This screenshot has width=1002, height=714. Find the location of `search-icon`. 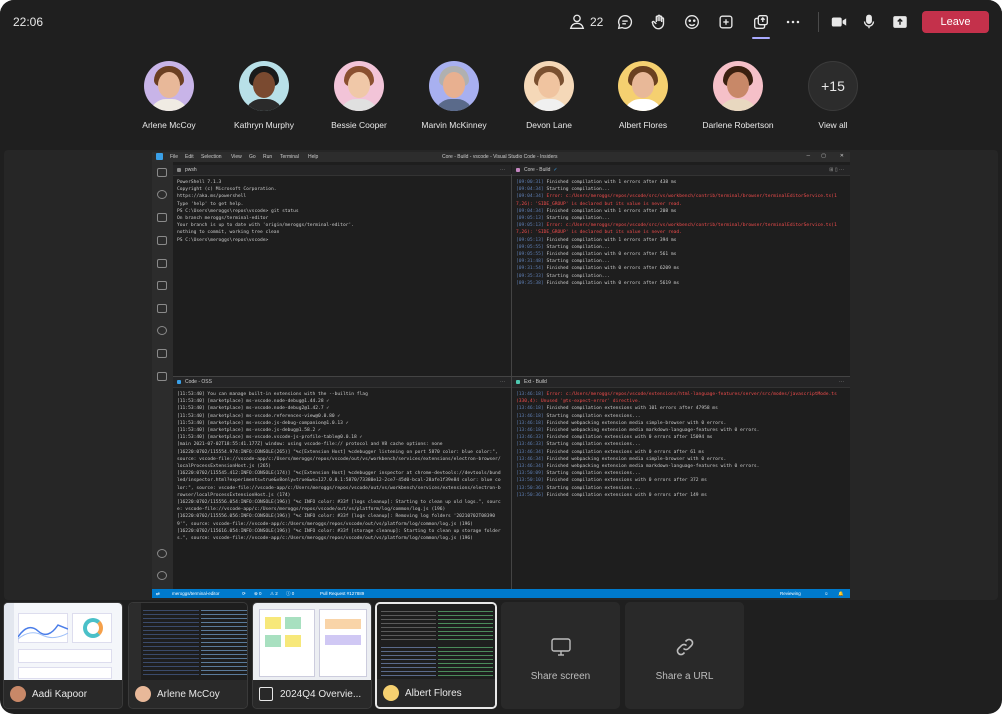

search-icon is located at coordinates (162, 194).